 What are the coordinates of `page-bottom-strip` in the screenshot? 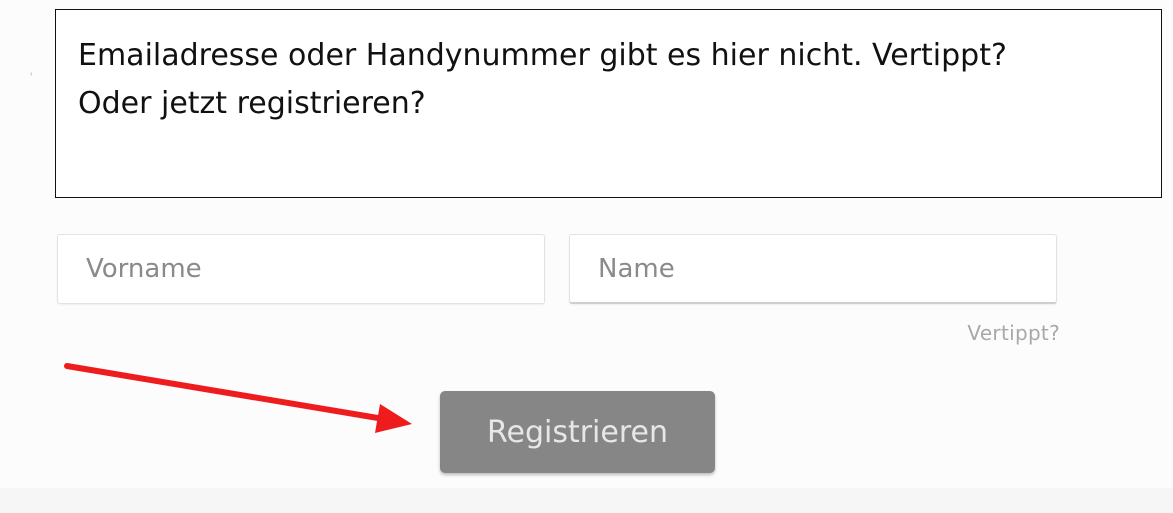 It's located at (586, 500).